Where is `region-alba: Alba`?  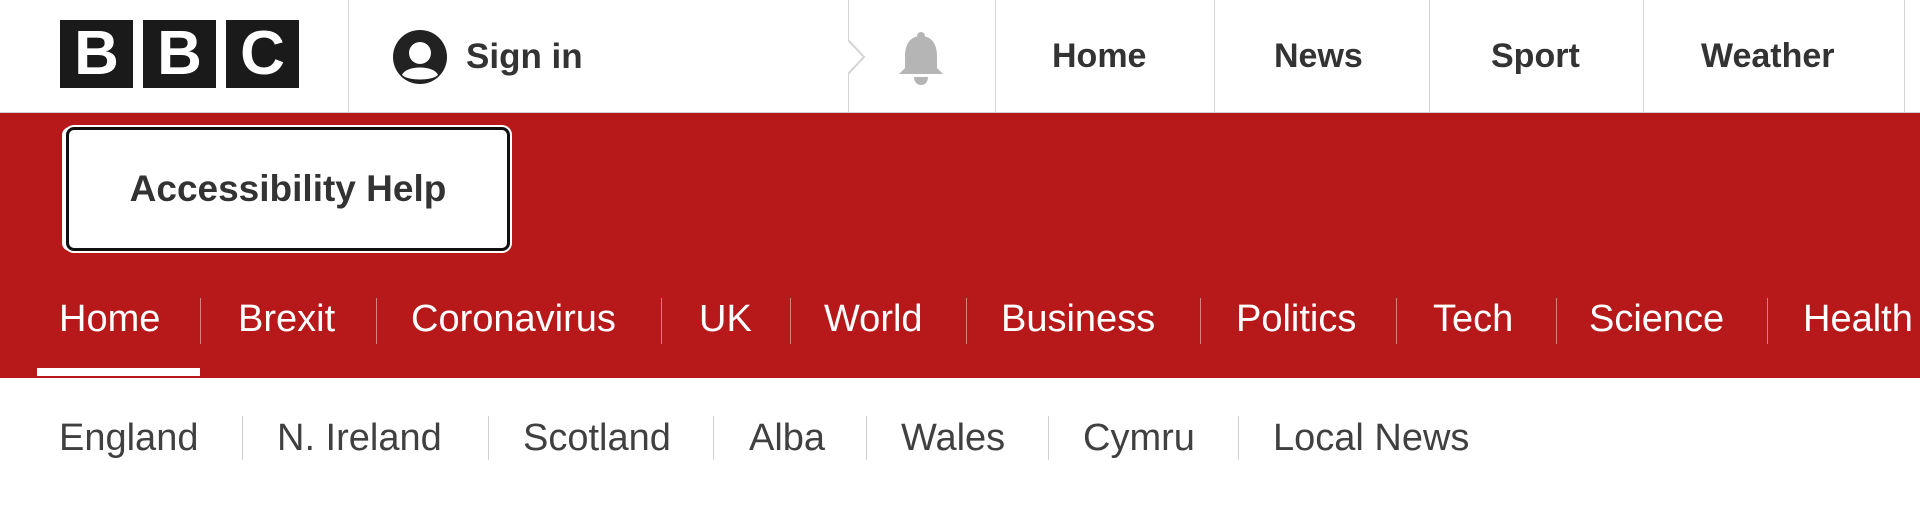
region-alba: Alba is located at coordinates (787, 438).